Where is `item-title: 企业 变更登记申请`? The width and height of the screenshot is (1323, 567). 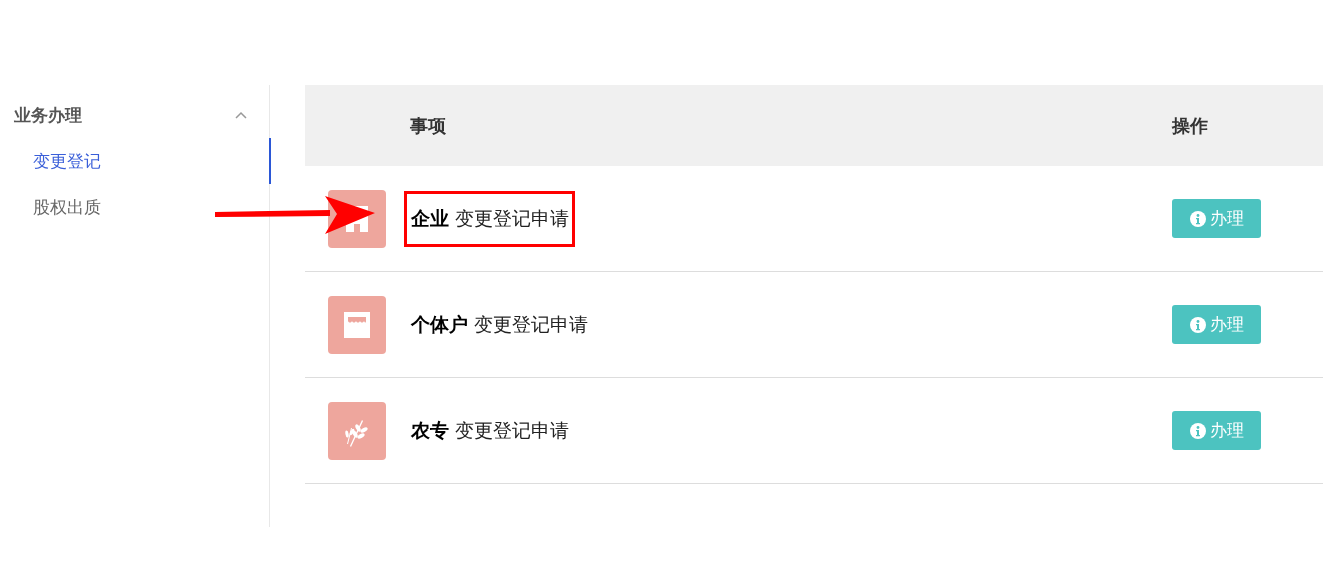 item-title: 企业 变更登记申请 is located at coordinates (490, 218).